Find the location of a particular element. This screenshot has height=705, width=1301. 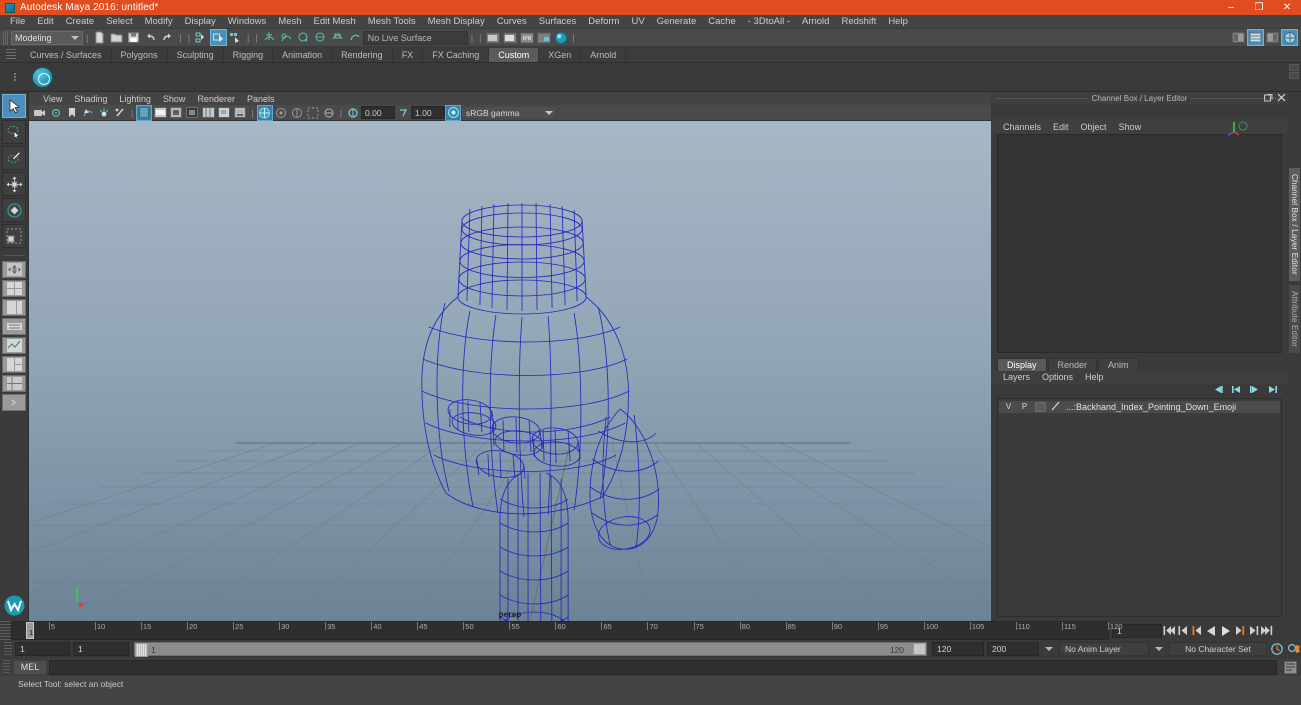

hypershade-icon is located at coordinates (560, 37).